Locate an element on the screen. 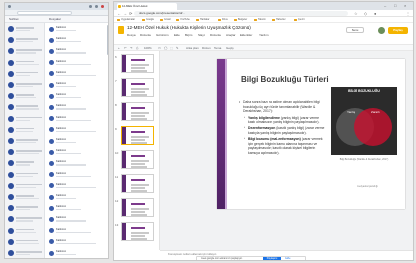 This screenshot has width=416, height=263. search-input is located at coordinates (44, 13).